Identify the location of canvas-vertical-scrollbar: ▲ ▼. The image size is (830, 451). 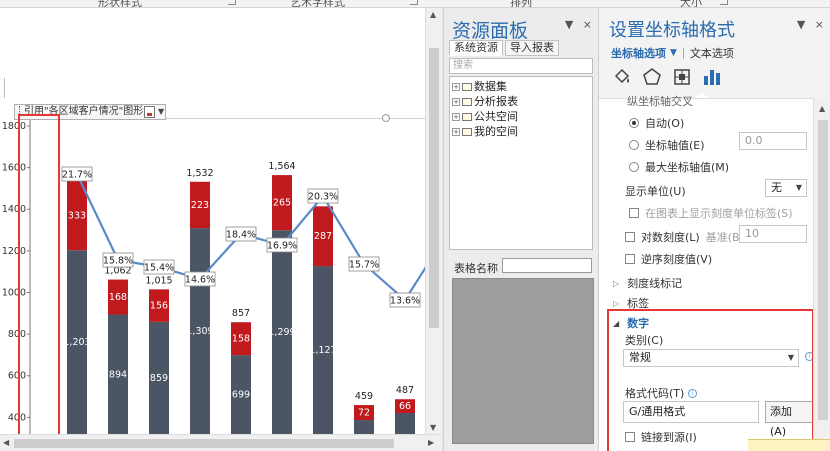
(433, 221).